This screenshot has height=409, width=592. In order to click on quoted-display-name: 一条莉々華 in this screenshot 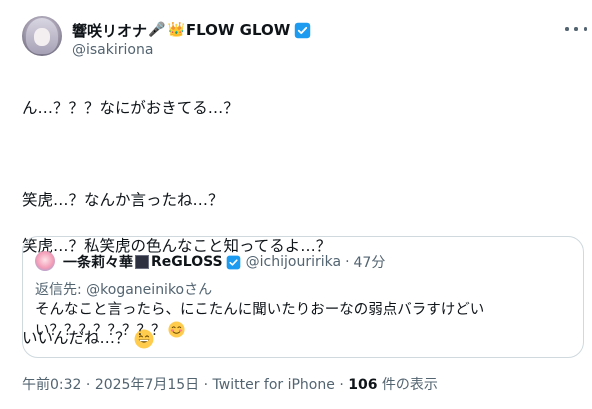, I will do `click(98, 262)`.